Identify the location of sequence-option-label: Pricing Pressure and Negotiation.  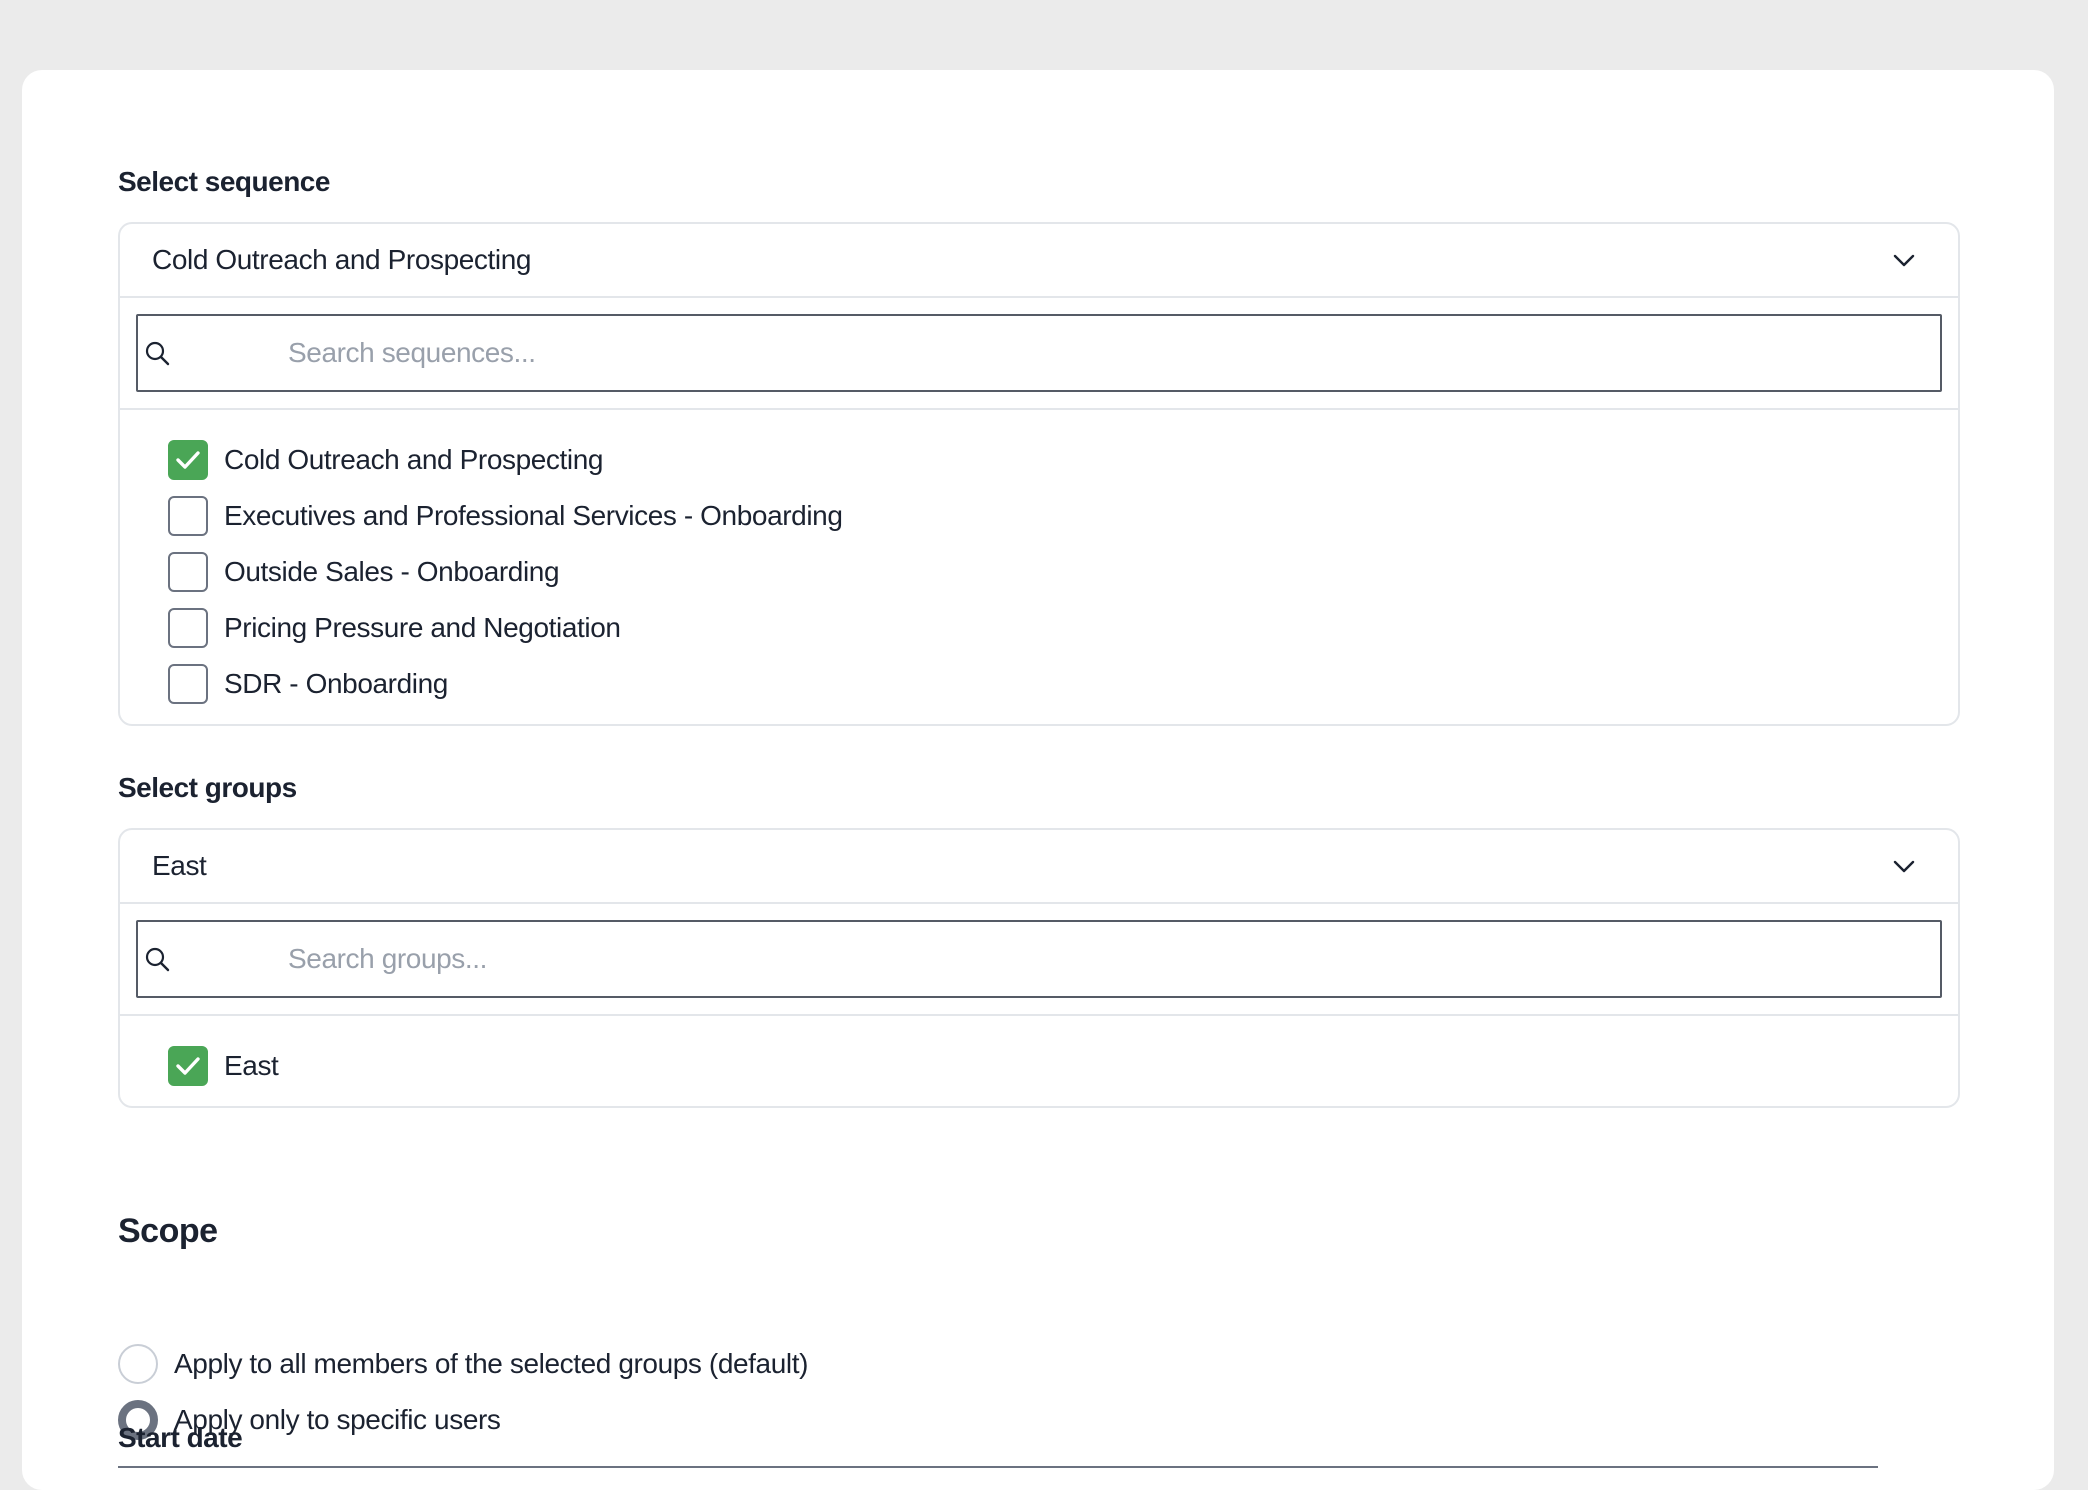
(422, 627).